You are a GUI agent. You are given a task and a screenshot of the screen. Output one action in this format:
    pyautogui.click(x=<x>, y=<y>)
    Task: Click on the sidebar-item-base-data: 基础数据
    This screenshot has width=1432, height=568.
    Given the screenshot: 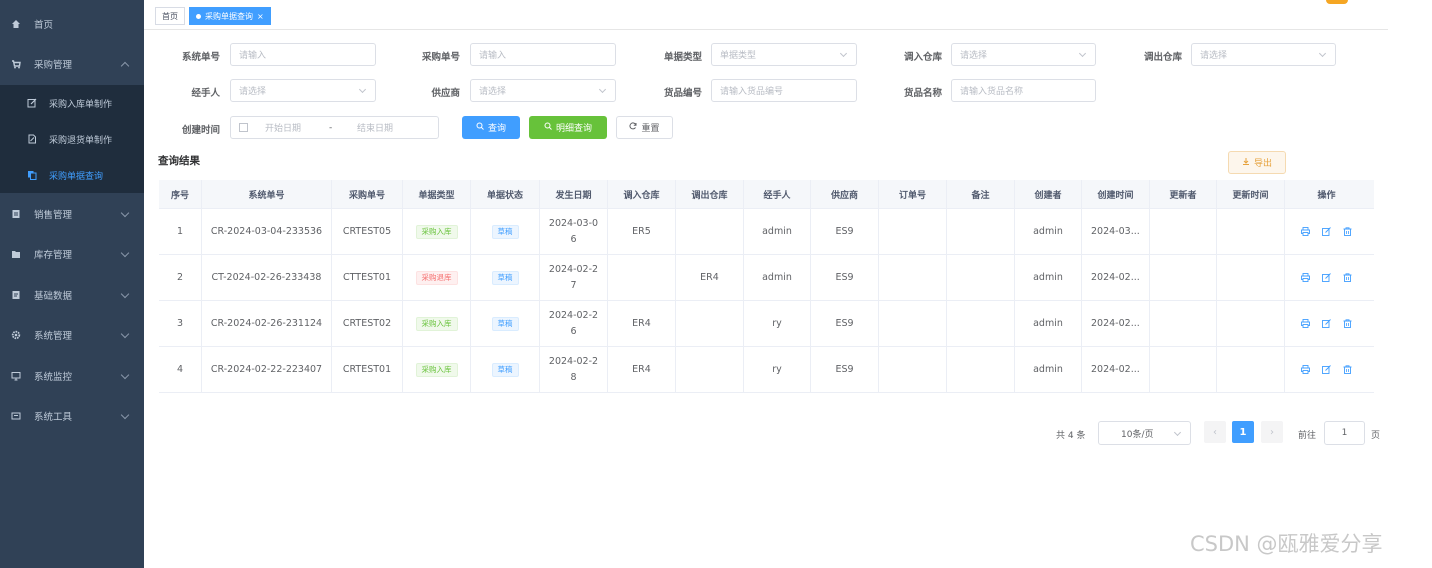 What is the action you would take?
    pyautogui.click(x=72, y=295)
    